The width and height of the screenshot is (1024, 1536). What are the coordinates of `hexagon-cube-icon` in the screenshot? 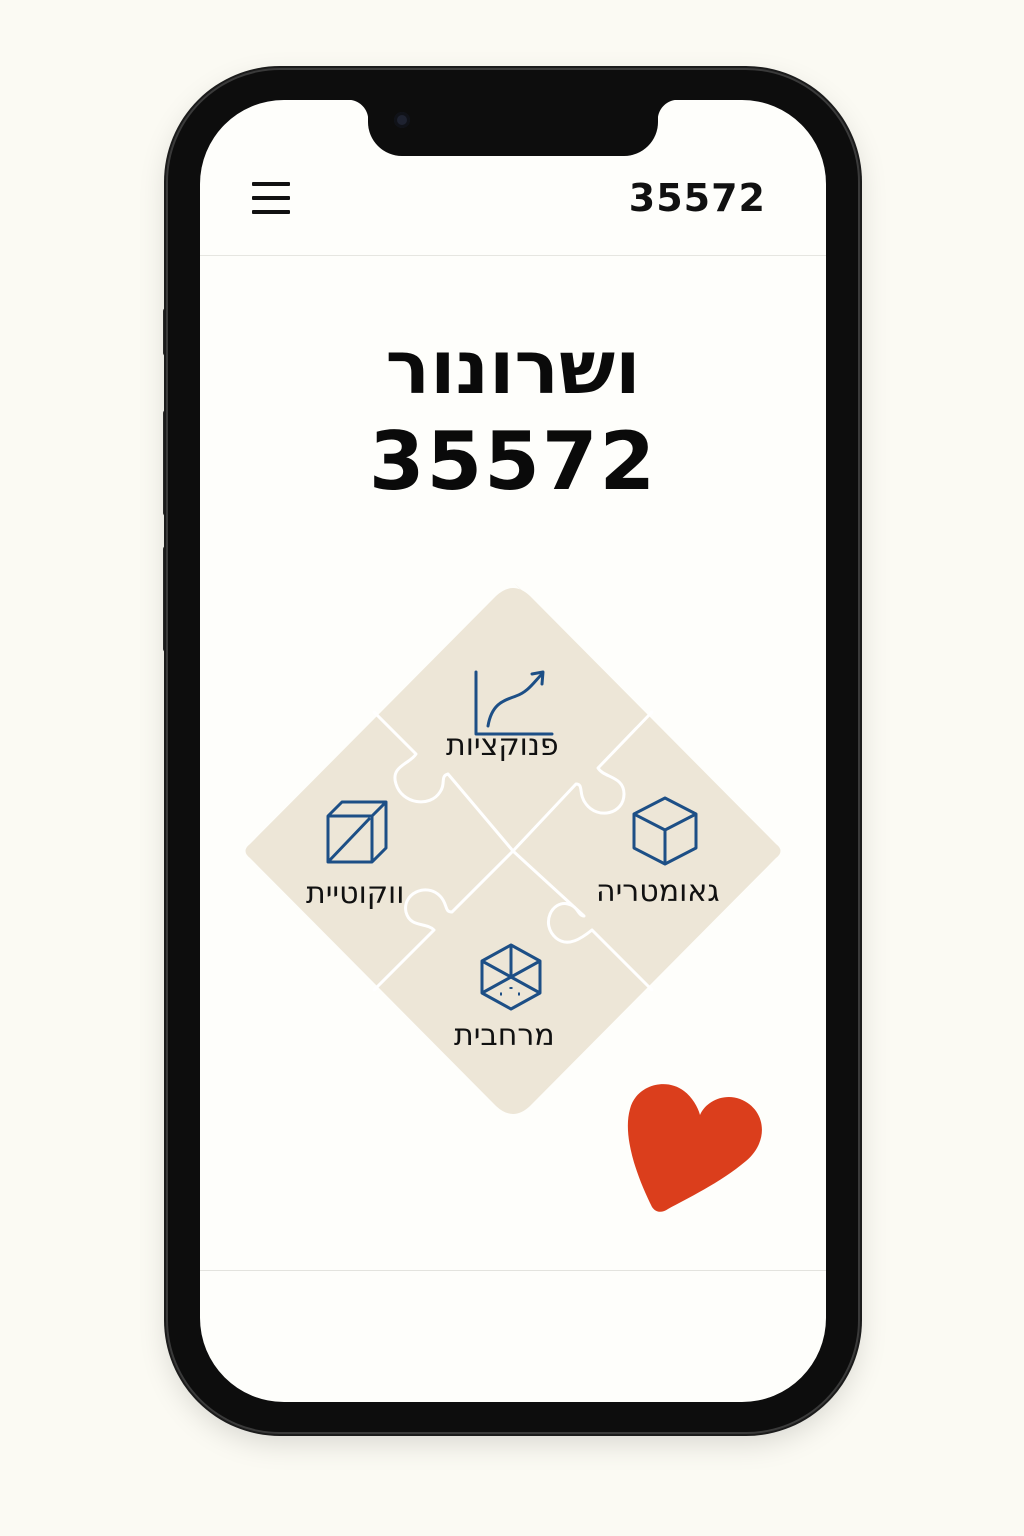 It's located at (511, 977).